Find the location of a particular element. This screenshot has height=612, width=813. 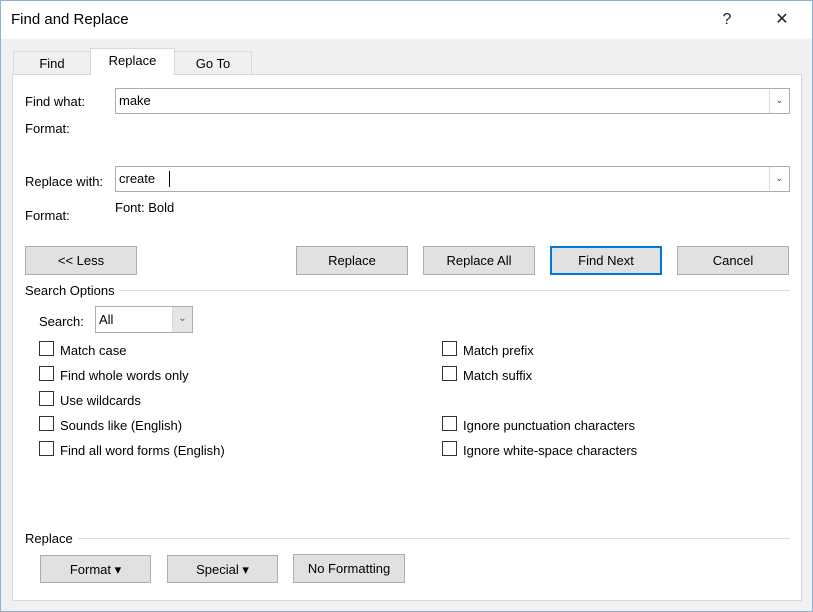

wildcards-label: Use wildcards is located at coordinates (100, 400).